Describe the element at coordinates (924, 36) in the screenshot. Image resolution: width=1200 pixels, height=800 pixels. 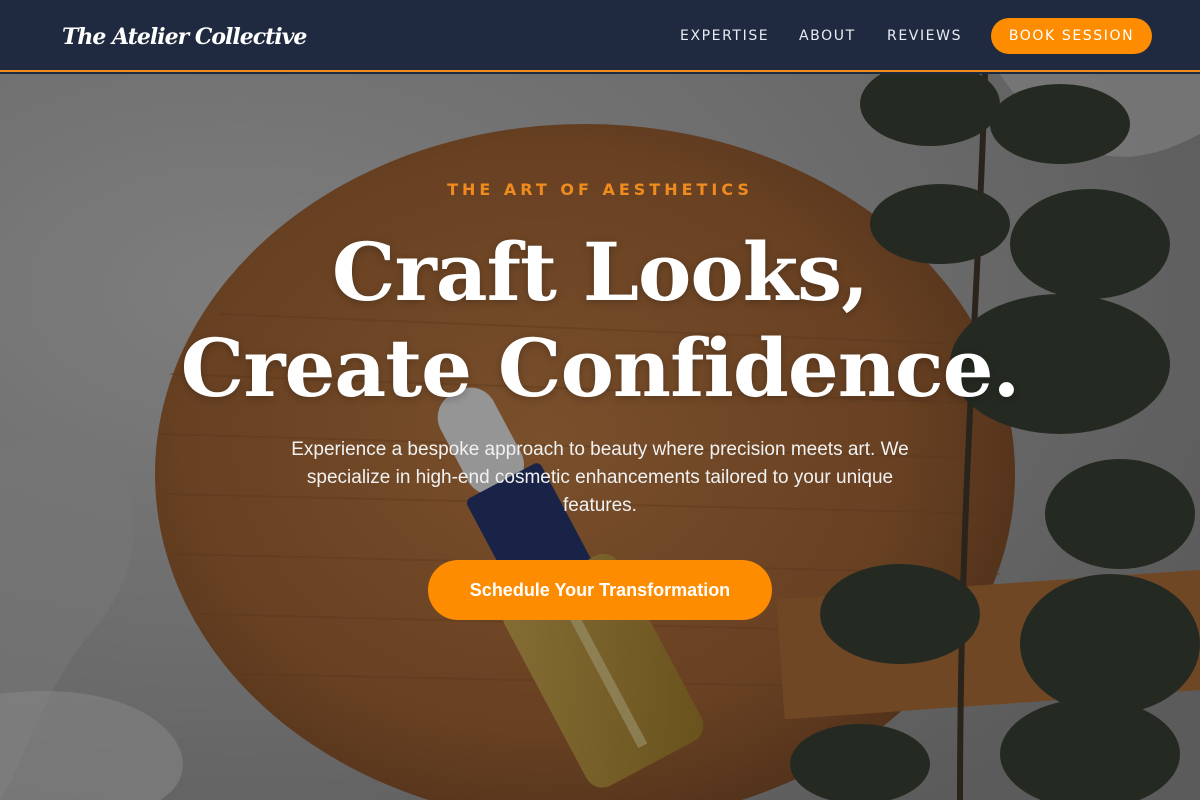
I see `nav-link-reviews: REVIEWS` at that location.